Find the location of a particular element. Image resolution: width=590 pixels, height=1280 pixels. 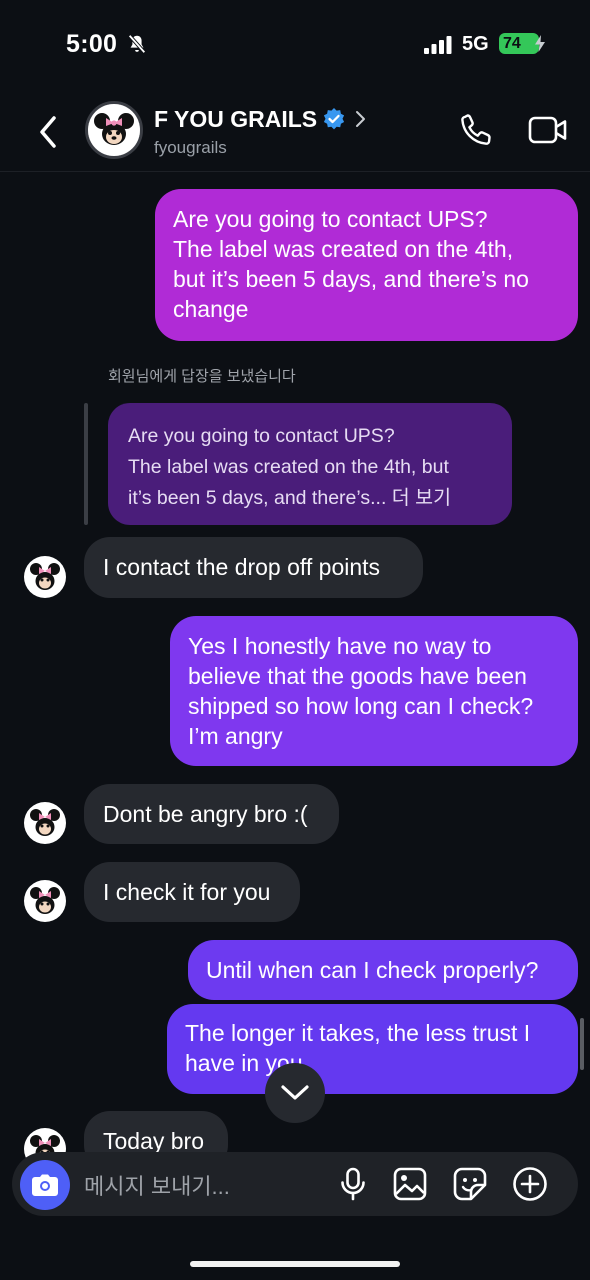

camera-button is located at coordinates (45, 1185).